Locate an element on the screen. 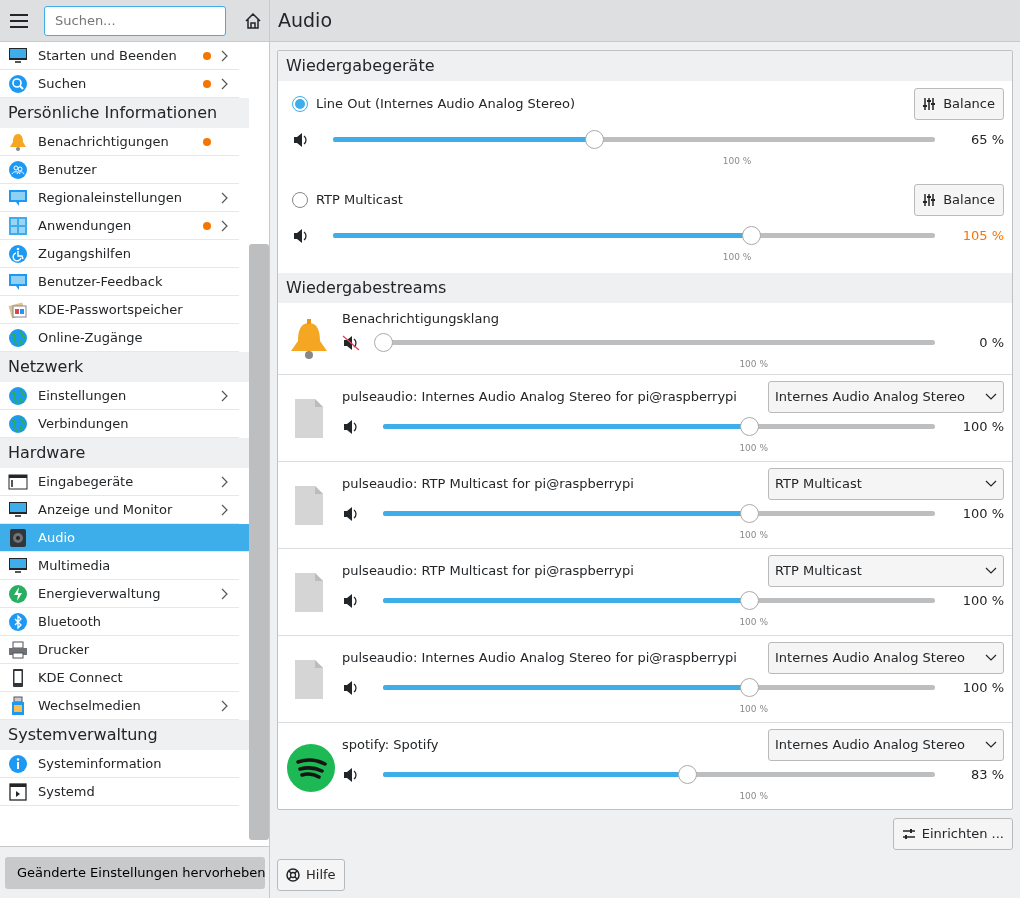 This screenshot has width=1020, height=898. spotify-logo-icon is located at coordinates (311, 768).